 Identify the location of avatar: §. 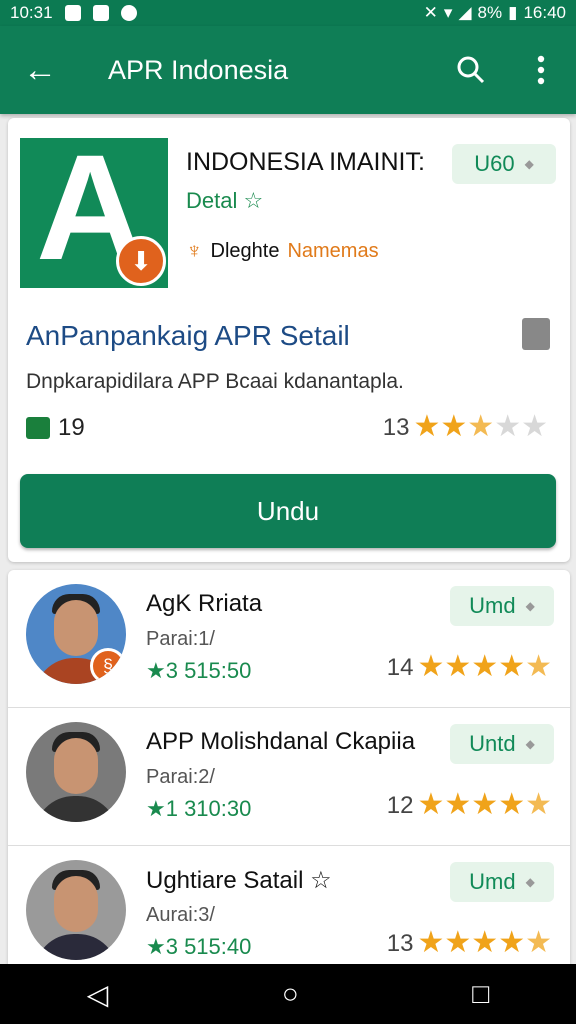
(76, 634).